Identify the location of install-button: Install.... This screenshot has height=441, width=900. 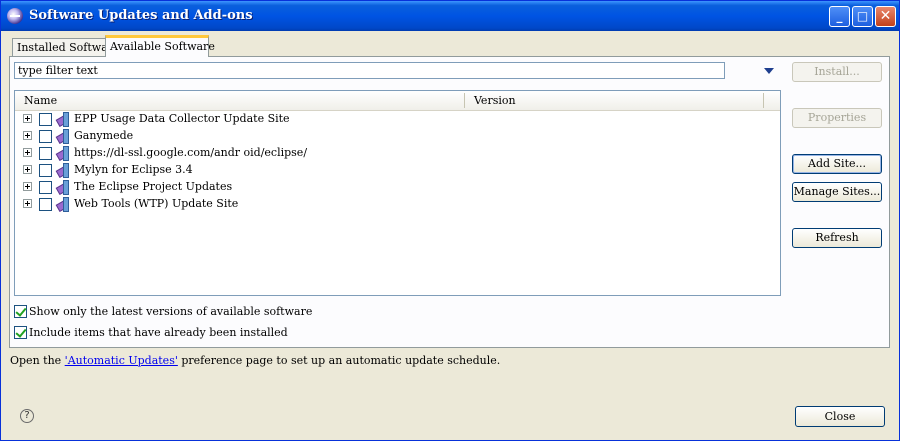
(837, 72).